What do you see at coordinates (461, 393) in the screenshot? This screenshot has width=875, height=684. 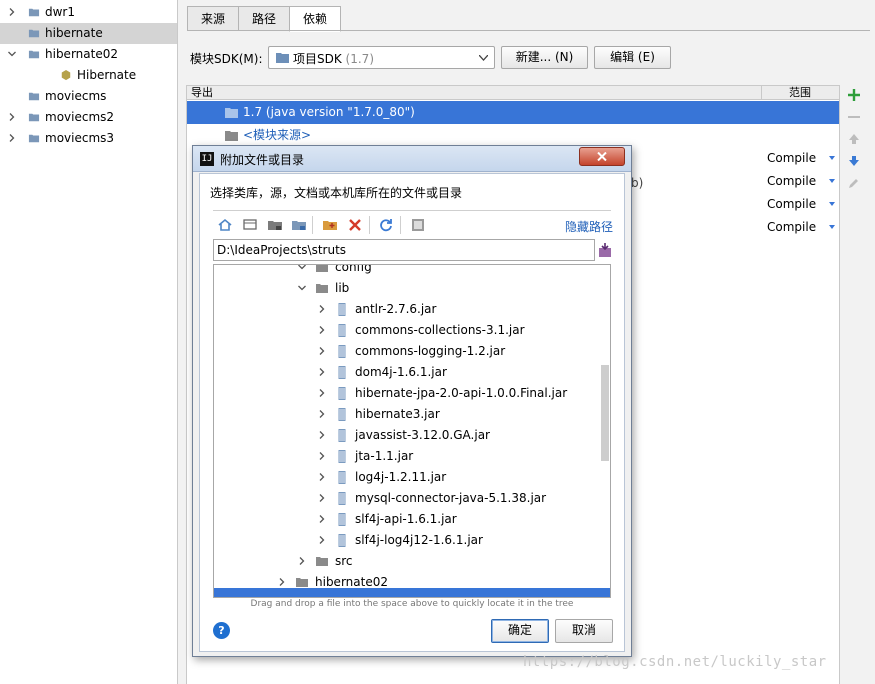 I see `file-tree-item-label: hibernate-jpa-2.0-api-1.0.0.Final.jar` at bounding box center [461, 393].